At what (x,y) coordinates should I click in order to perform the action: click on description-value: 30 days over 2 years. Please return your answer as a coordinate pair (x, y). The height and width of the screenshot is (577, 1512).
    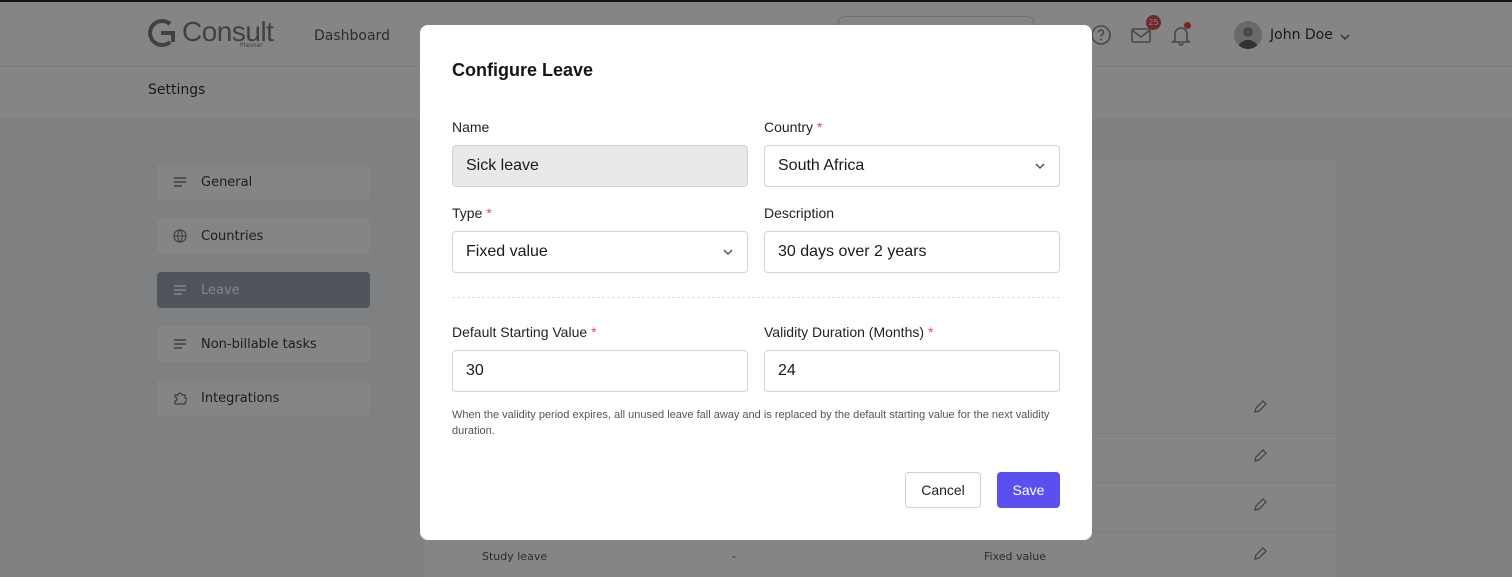
    Looking at the image, I should click on (852, 251).